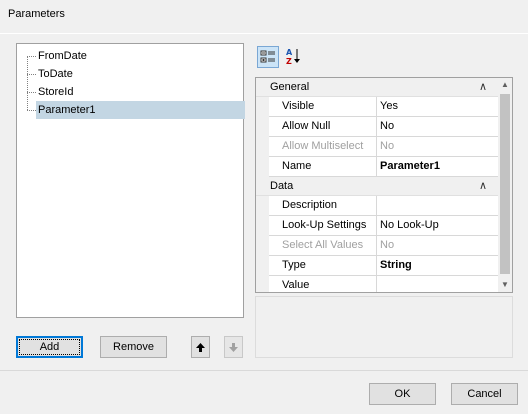 This screenshot has height=414, width=528. What do you see at coordinates (377, 167) in the screenshot?
I see `property-row-name: Name Parameter1` at bounding box center [377, 167].